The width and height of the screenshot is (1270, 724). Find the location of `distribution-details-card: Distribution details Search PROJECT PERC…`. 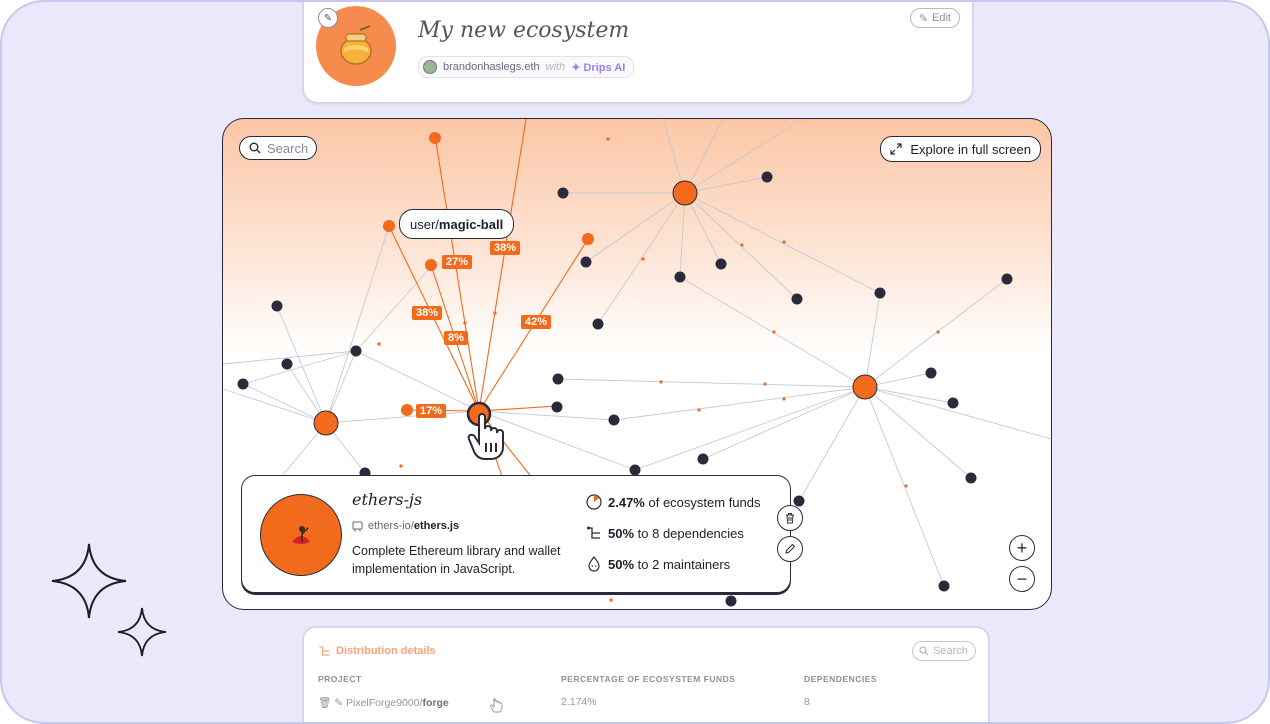

distribution-details-card: Distribution details Search PROJECT PERC… is located at coordinates (646, 674).